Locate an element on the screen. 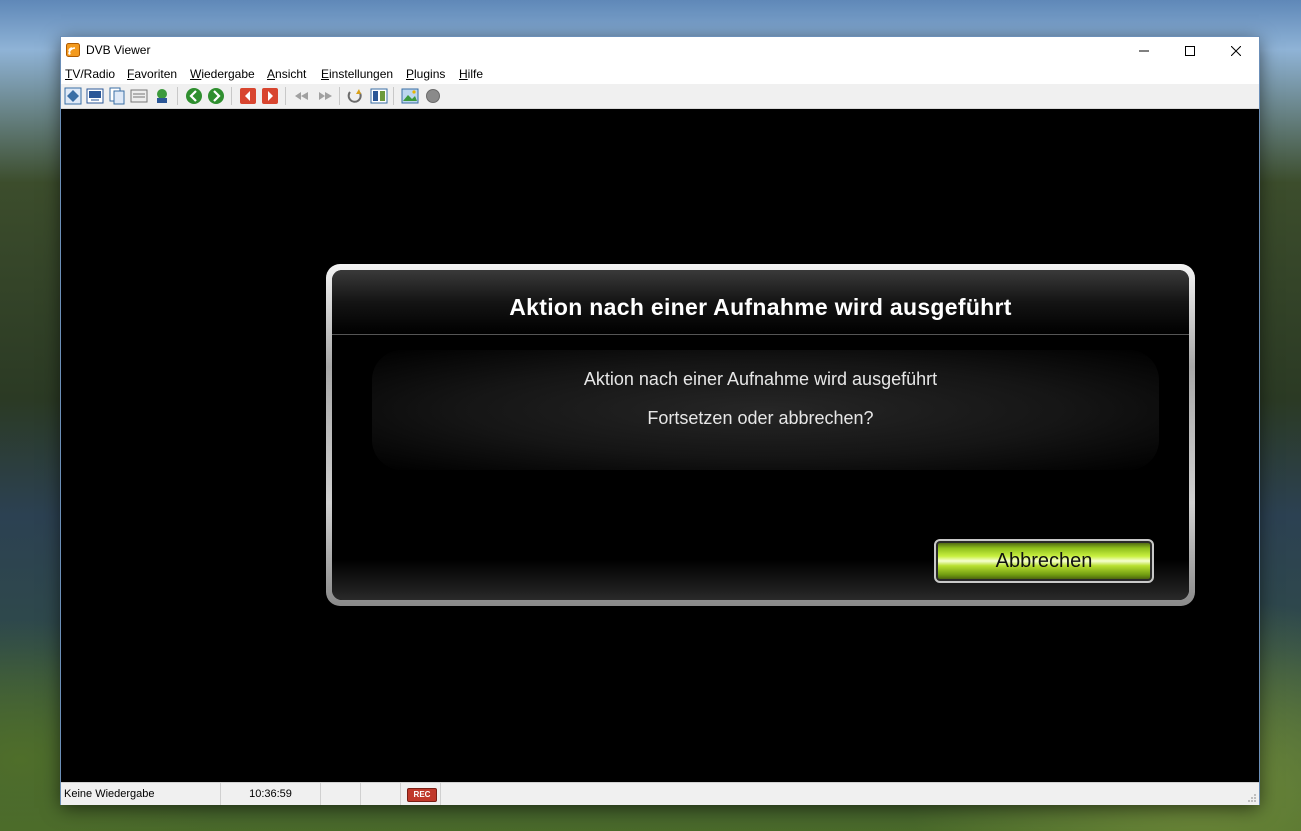 The height and width of the screenshot is (831, 1301). menu-hilfe: Hilfe is located at coordinates (471, 74).